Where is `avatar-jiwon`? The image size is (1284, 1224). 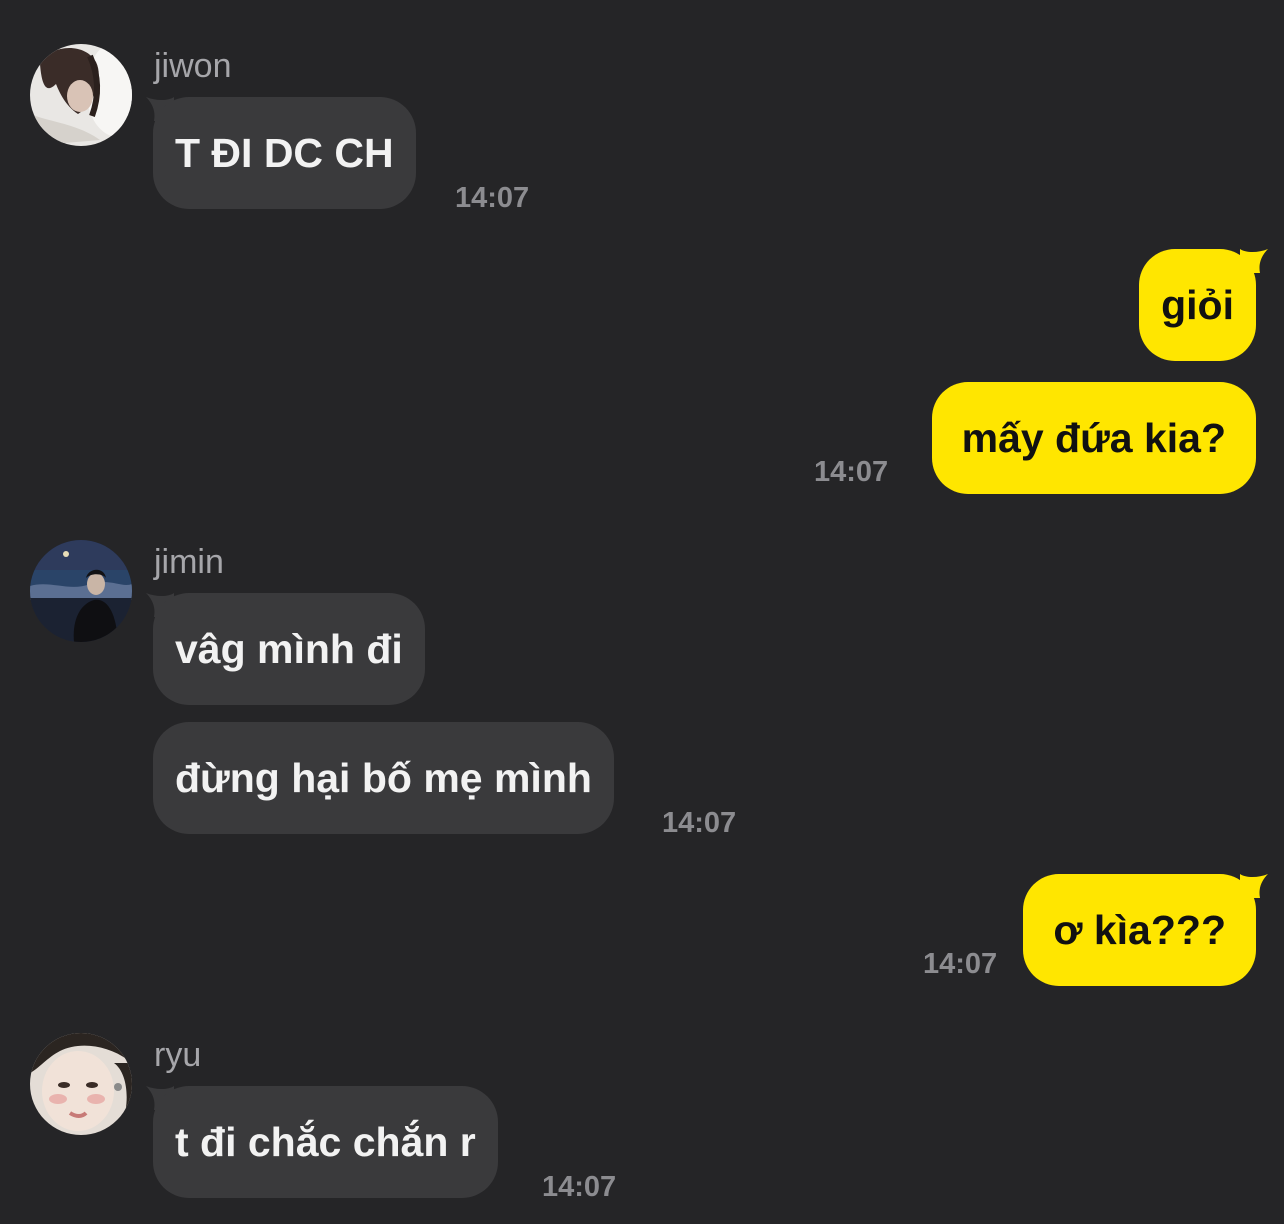
avatar-jiwon is located at coordinates (81, 95).